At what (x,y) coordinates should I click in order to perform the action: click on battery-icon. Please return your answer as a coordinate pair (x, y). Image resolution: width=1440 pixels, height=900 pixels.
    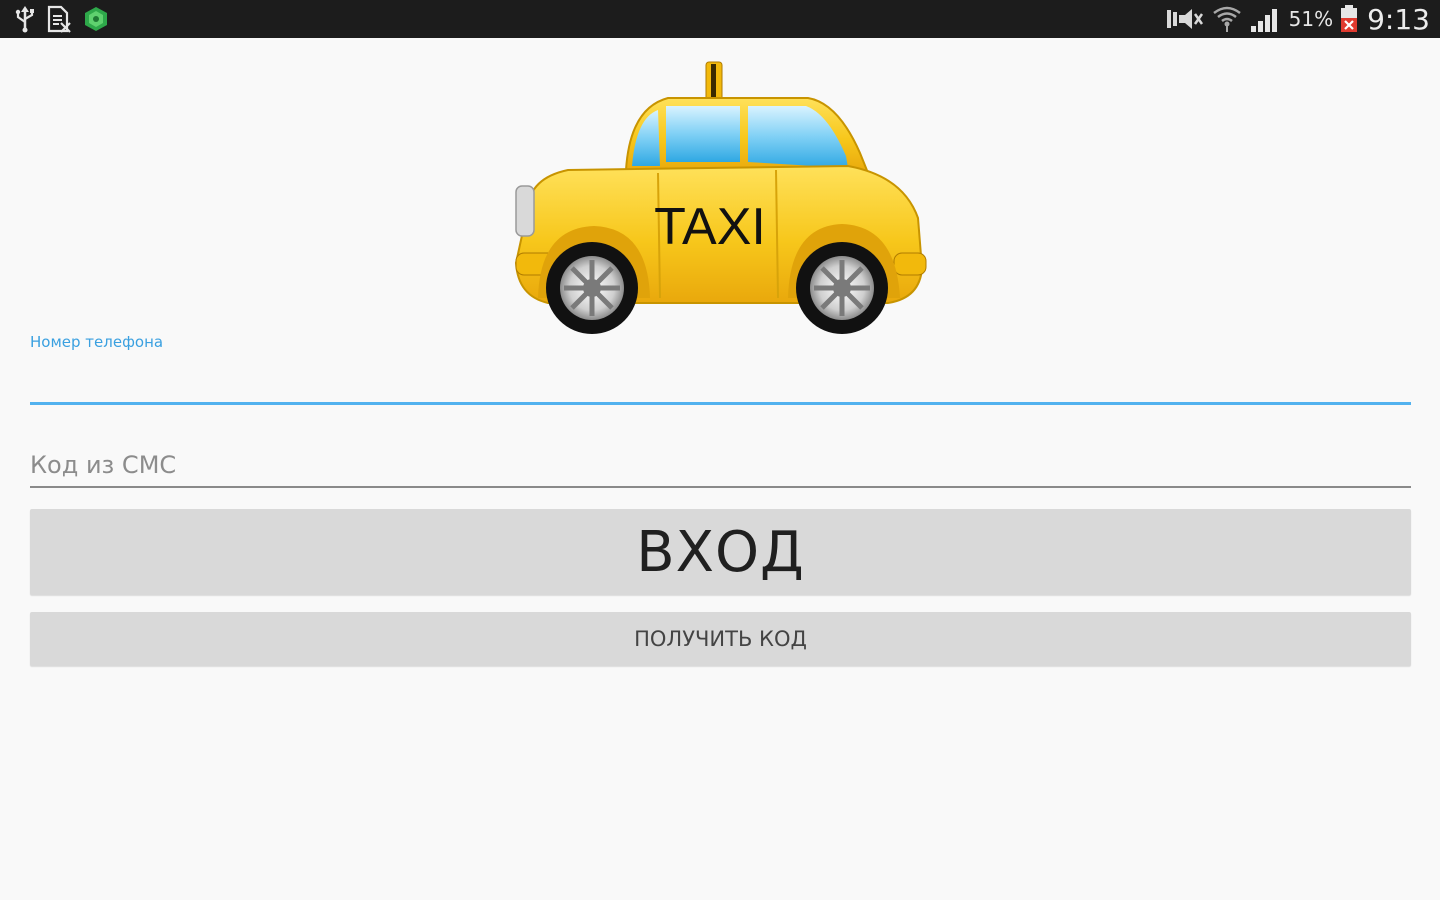
    Looking at the image, I should click on (1349, 19).